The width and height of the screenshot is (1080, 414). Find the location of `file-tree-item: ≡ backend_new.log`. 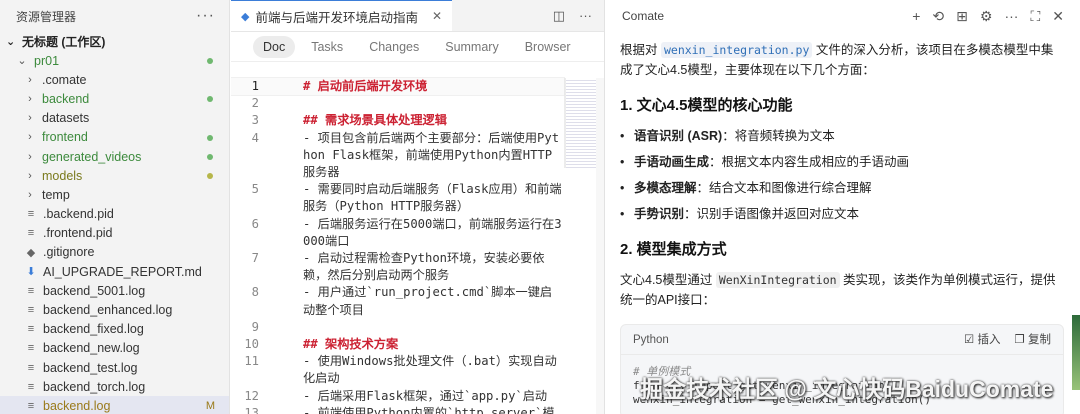

file-tree-item: ≡ backend_new.log is located at coordinates (114, 348).